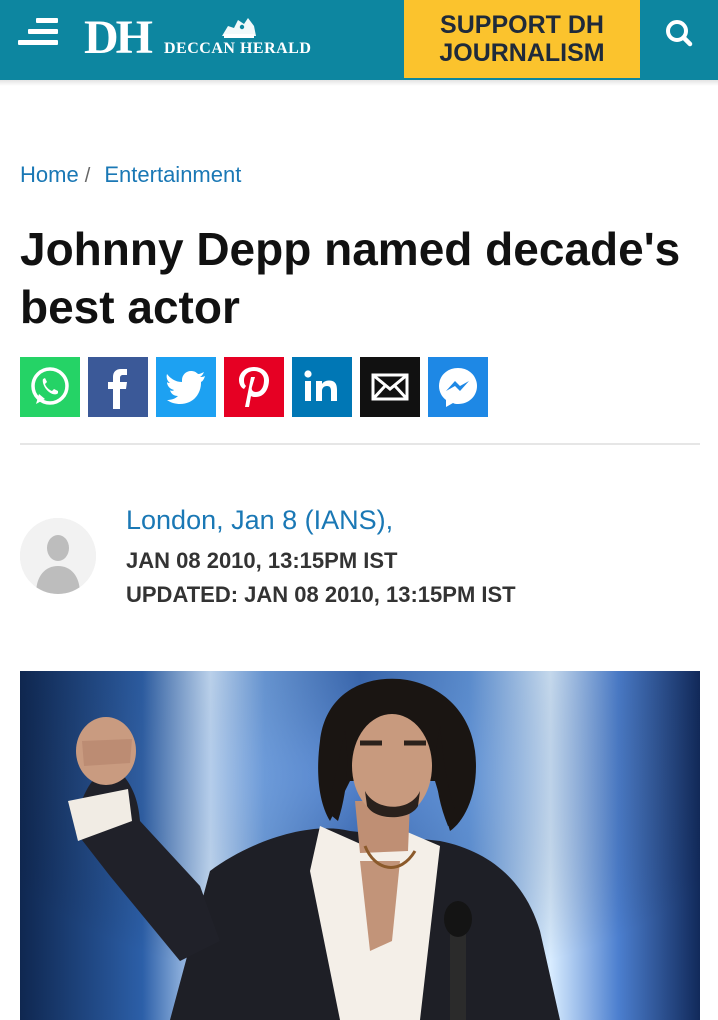 This screenshot has width=718, height=1020. I want to click on header-shadow, so click(359, 83).